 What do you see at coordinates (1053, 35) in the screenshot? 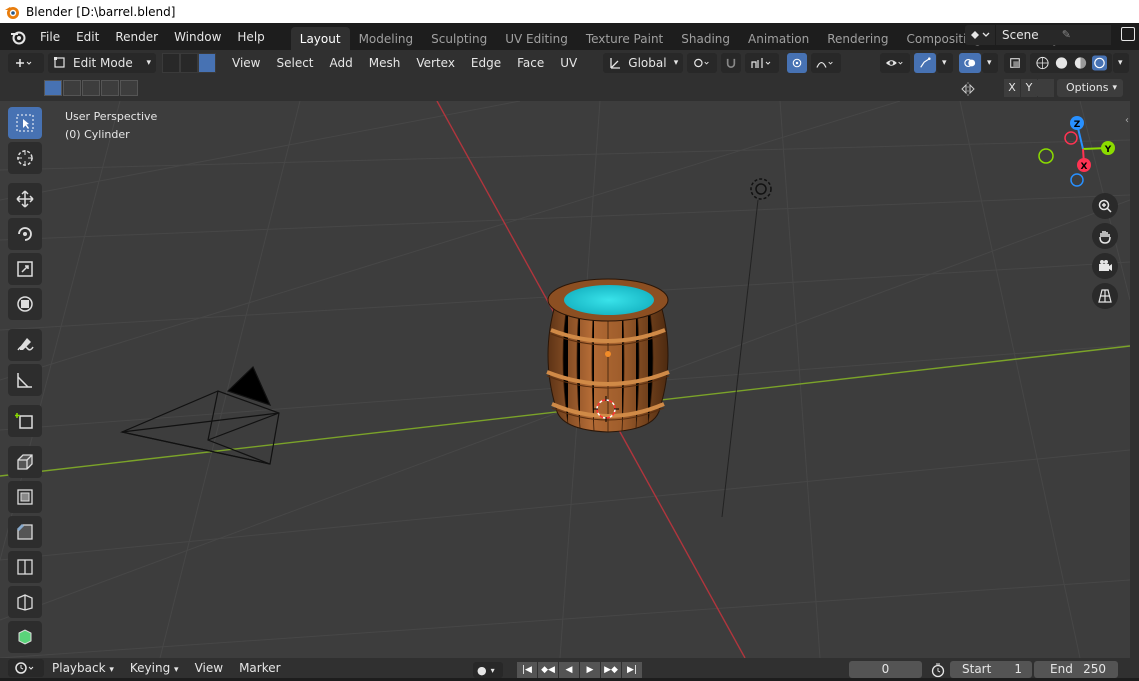
I see `scene-name: Scene` at bounding box center [1053, 35].